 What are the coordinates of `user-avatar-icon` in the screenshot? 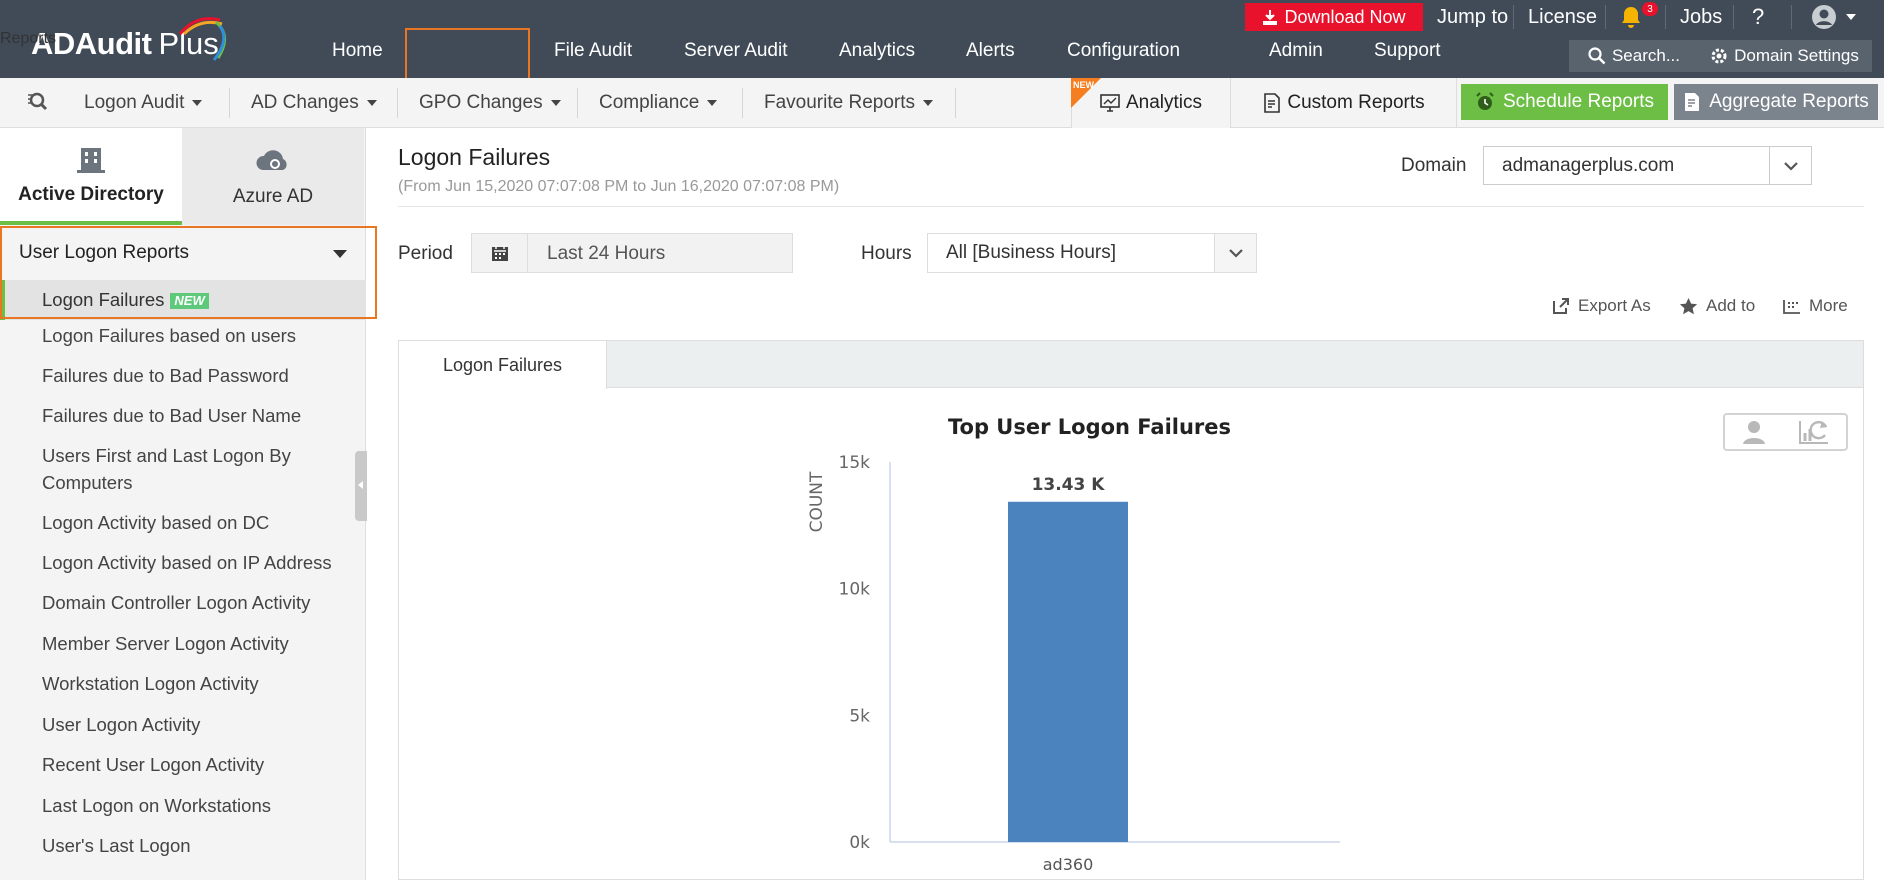 It's located at (1824, 17).